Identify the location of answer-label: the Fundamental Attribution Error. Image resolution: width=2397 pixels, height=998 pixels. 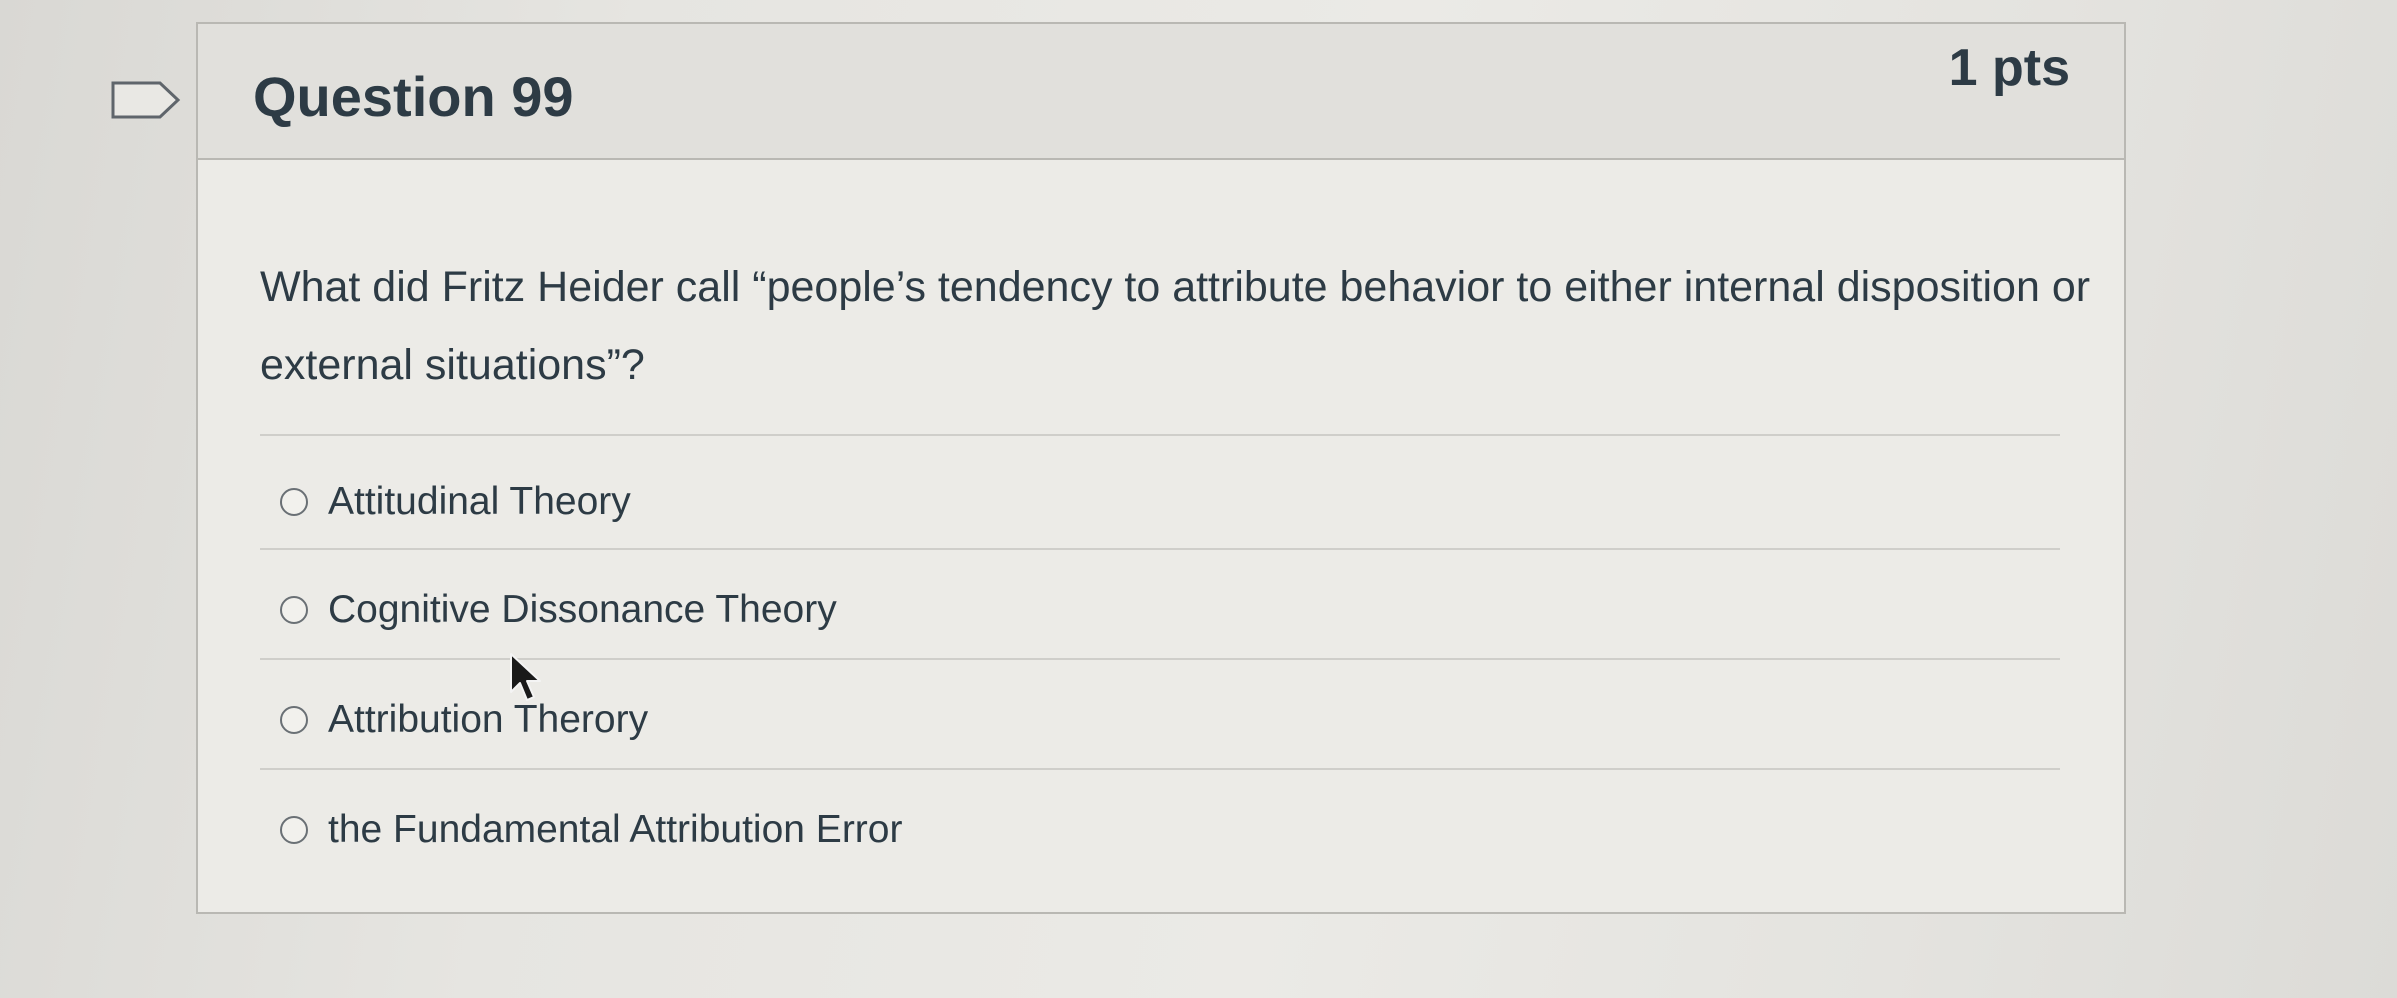
(615, 830).